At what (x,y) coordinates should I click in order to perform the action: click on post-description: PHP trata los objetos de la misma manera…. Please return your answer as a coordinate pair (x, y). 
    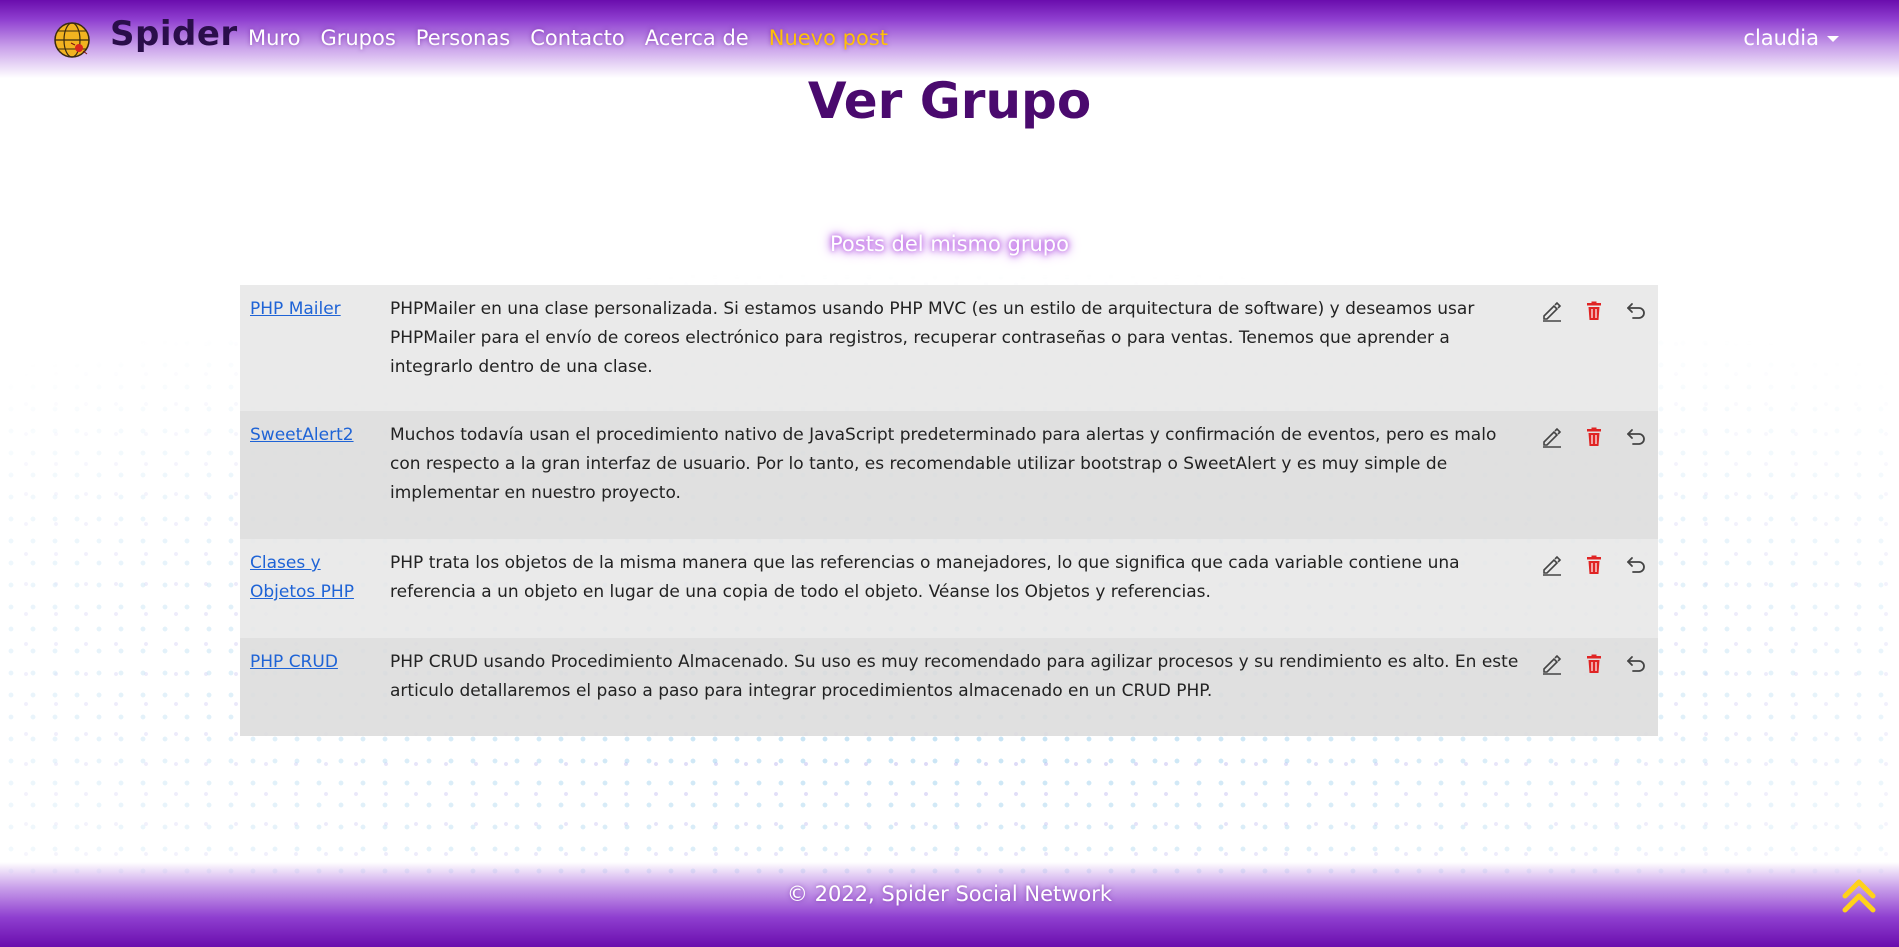
    Looking at the image, I should click on (925, 577).